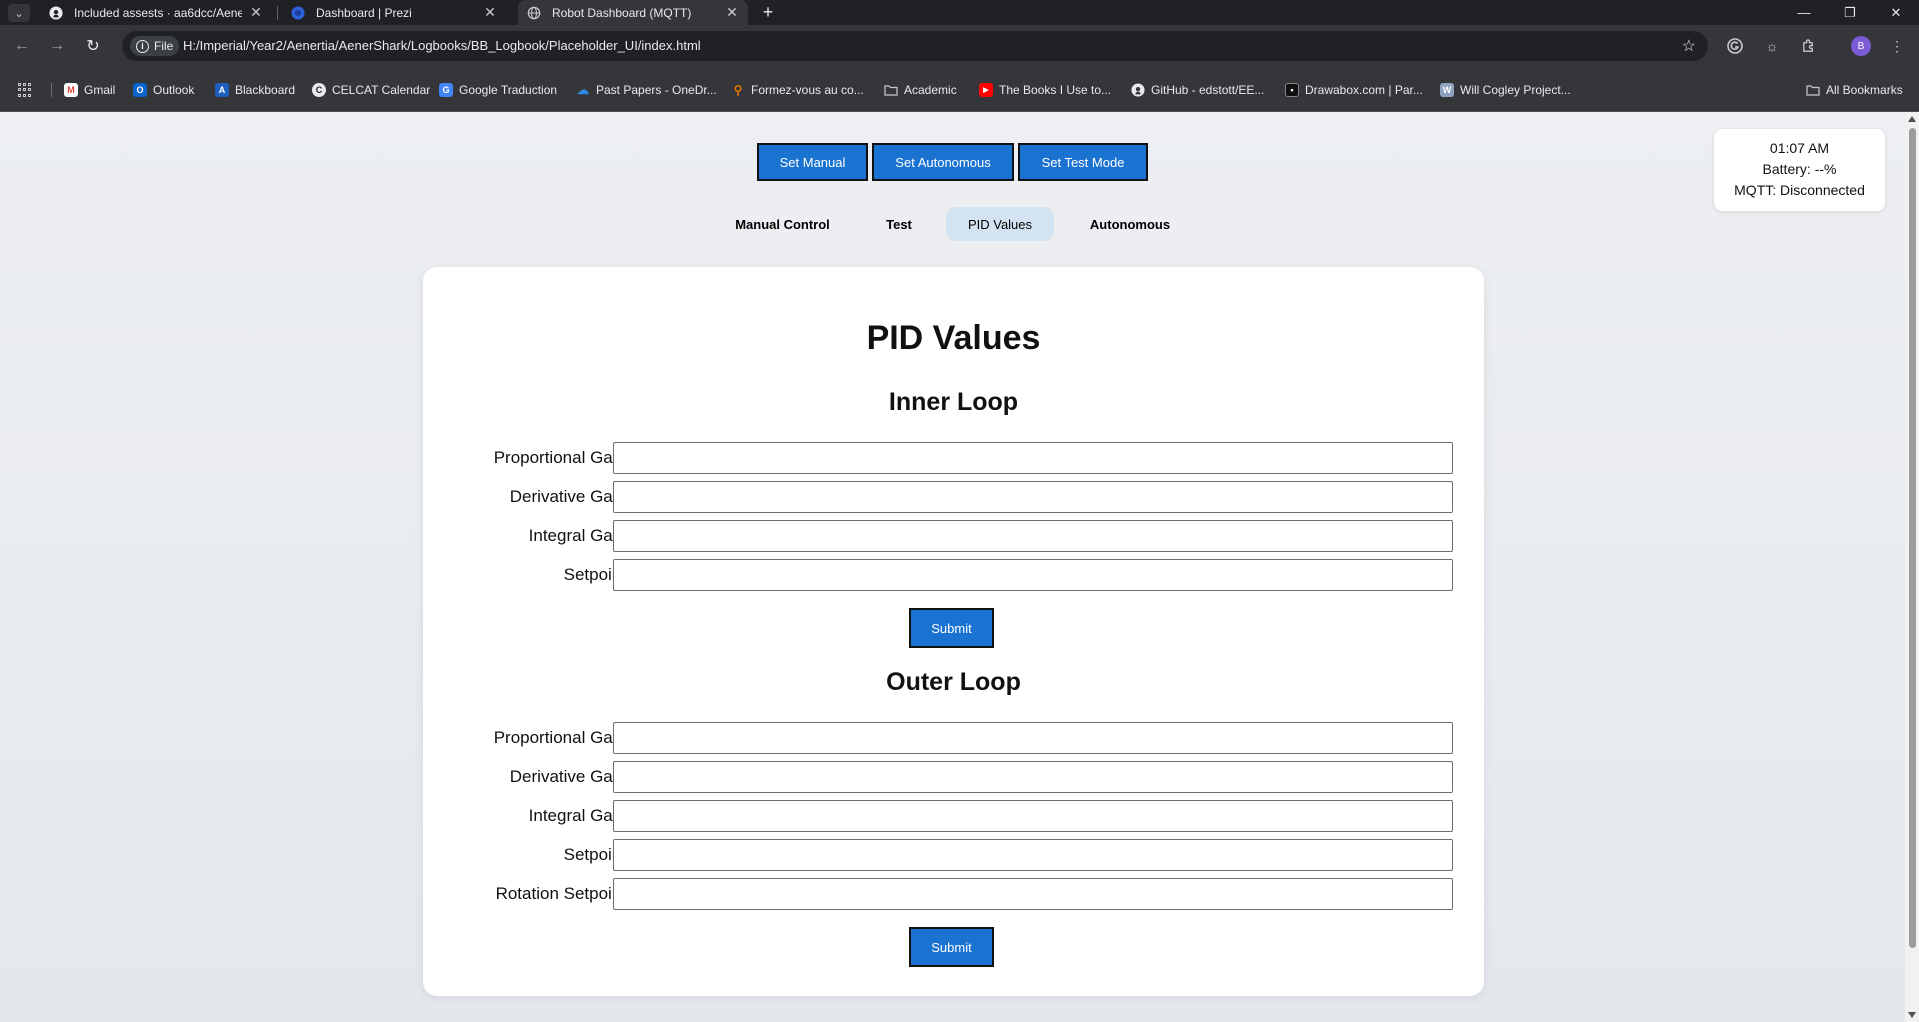  What do you see at coordinates (174, 90) in the screenshot?
I see `bookmark-label: Outlook` at bounding box center [174, 90].